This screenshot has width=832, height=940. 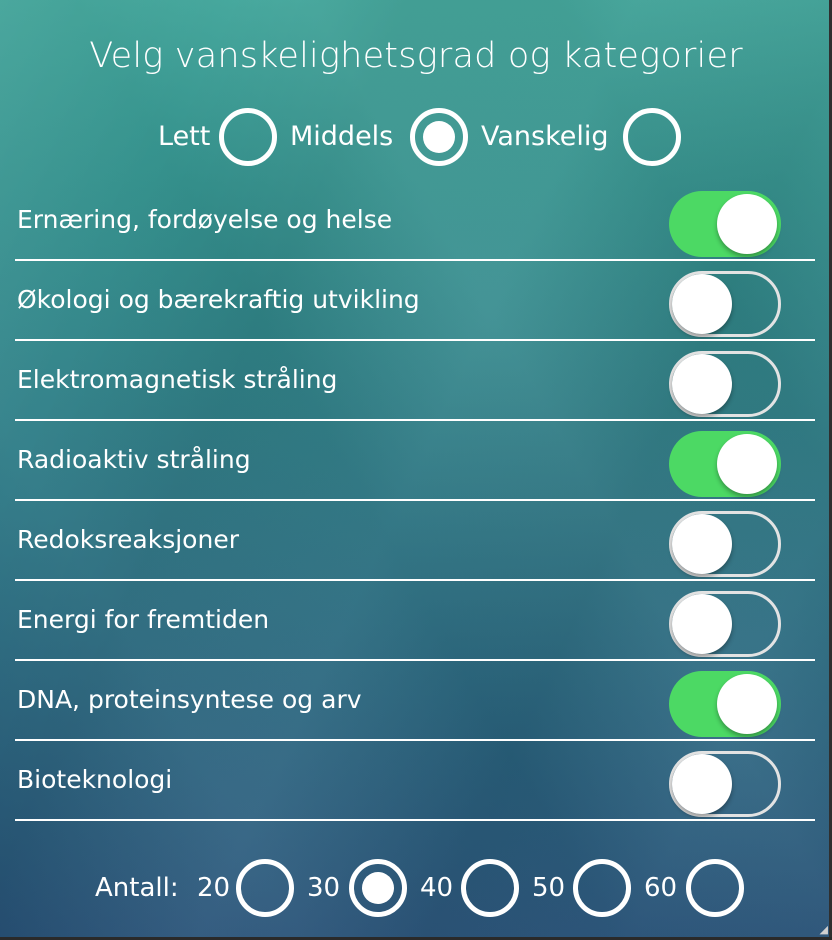 I want to click on difficulty-radio-middels, so click(x=439, y=137).